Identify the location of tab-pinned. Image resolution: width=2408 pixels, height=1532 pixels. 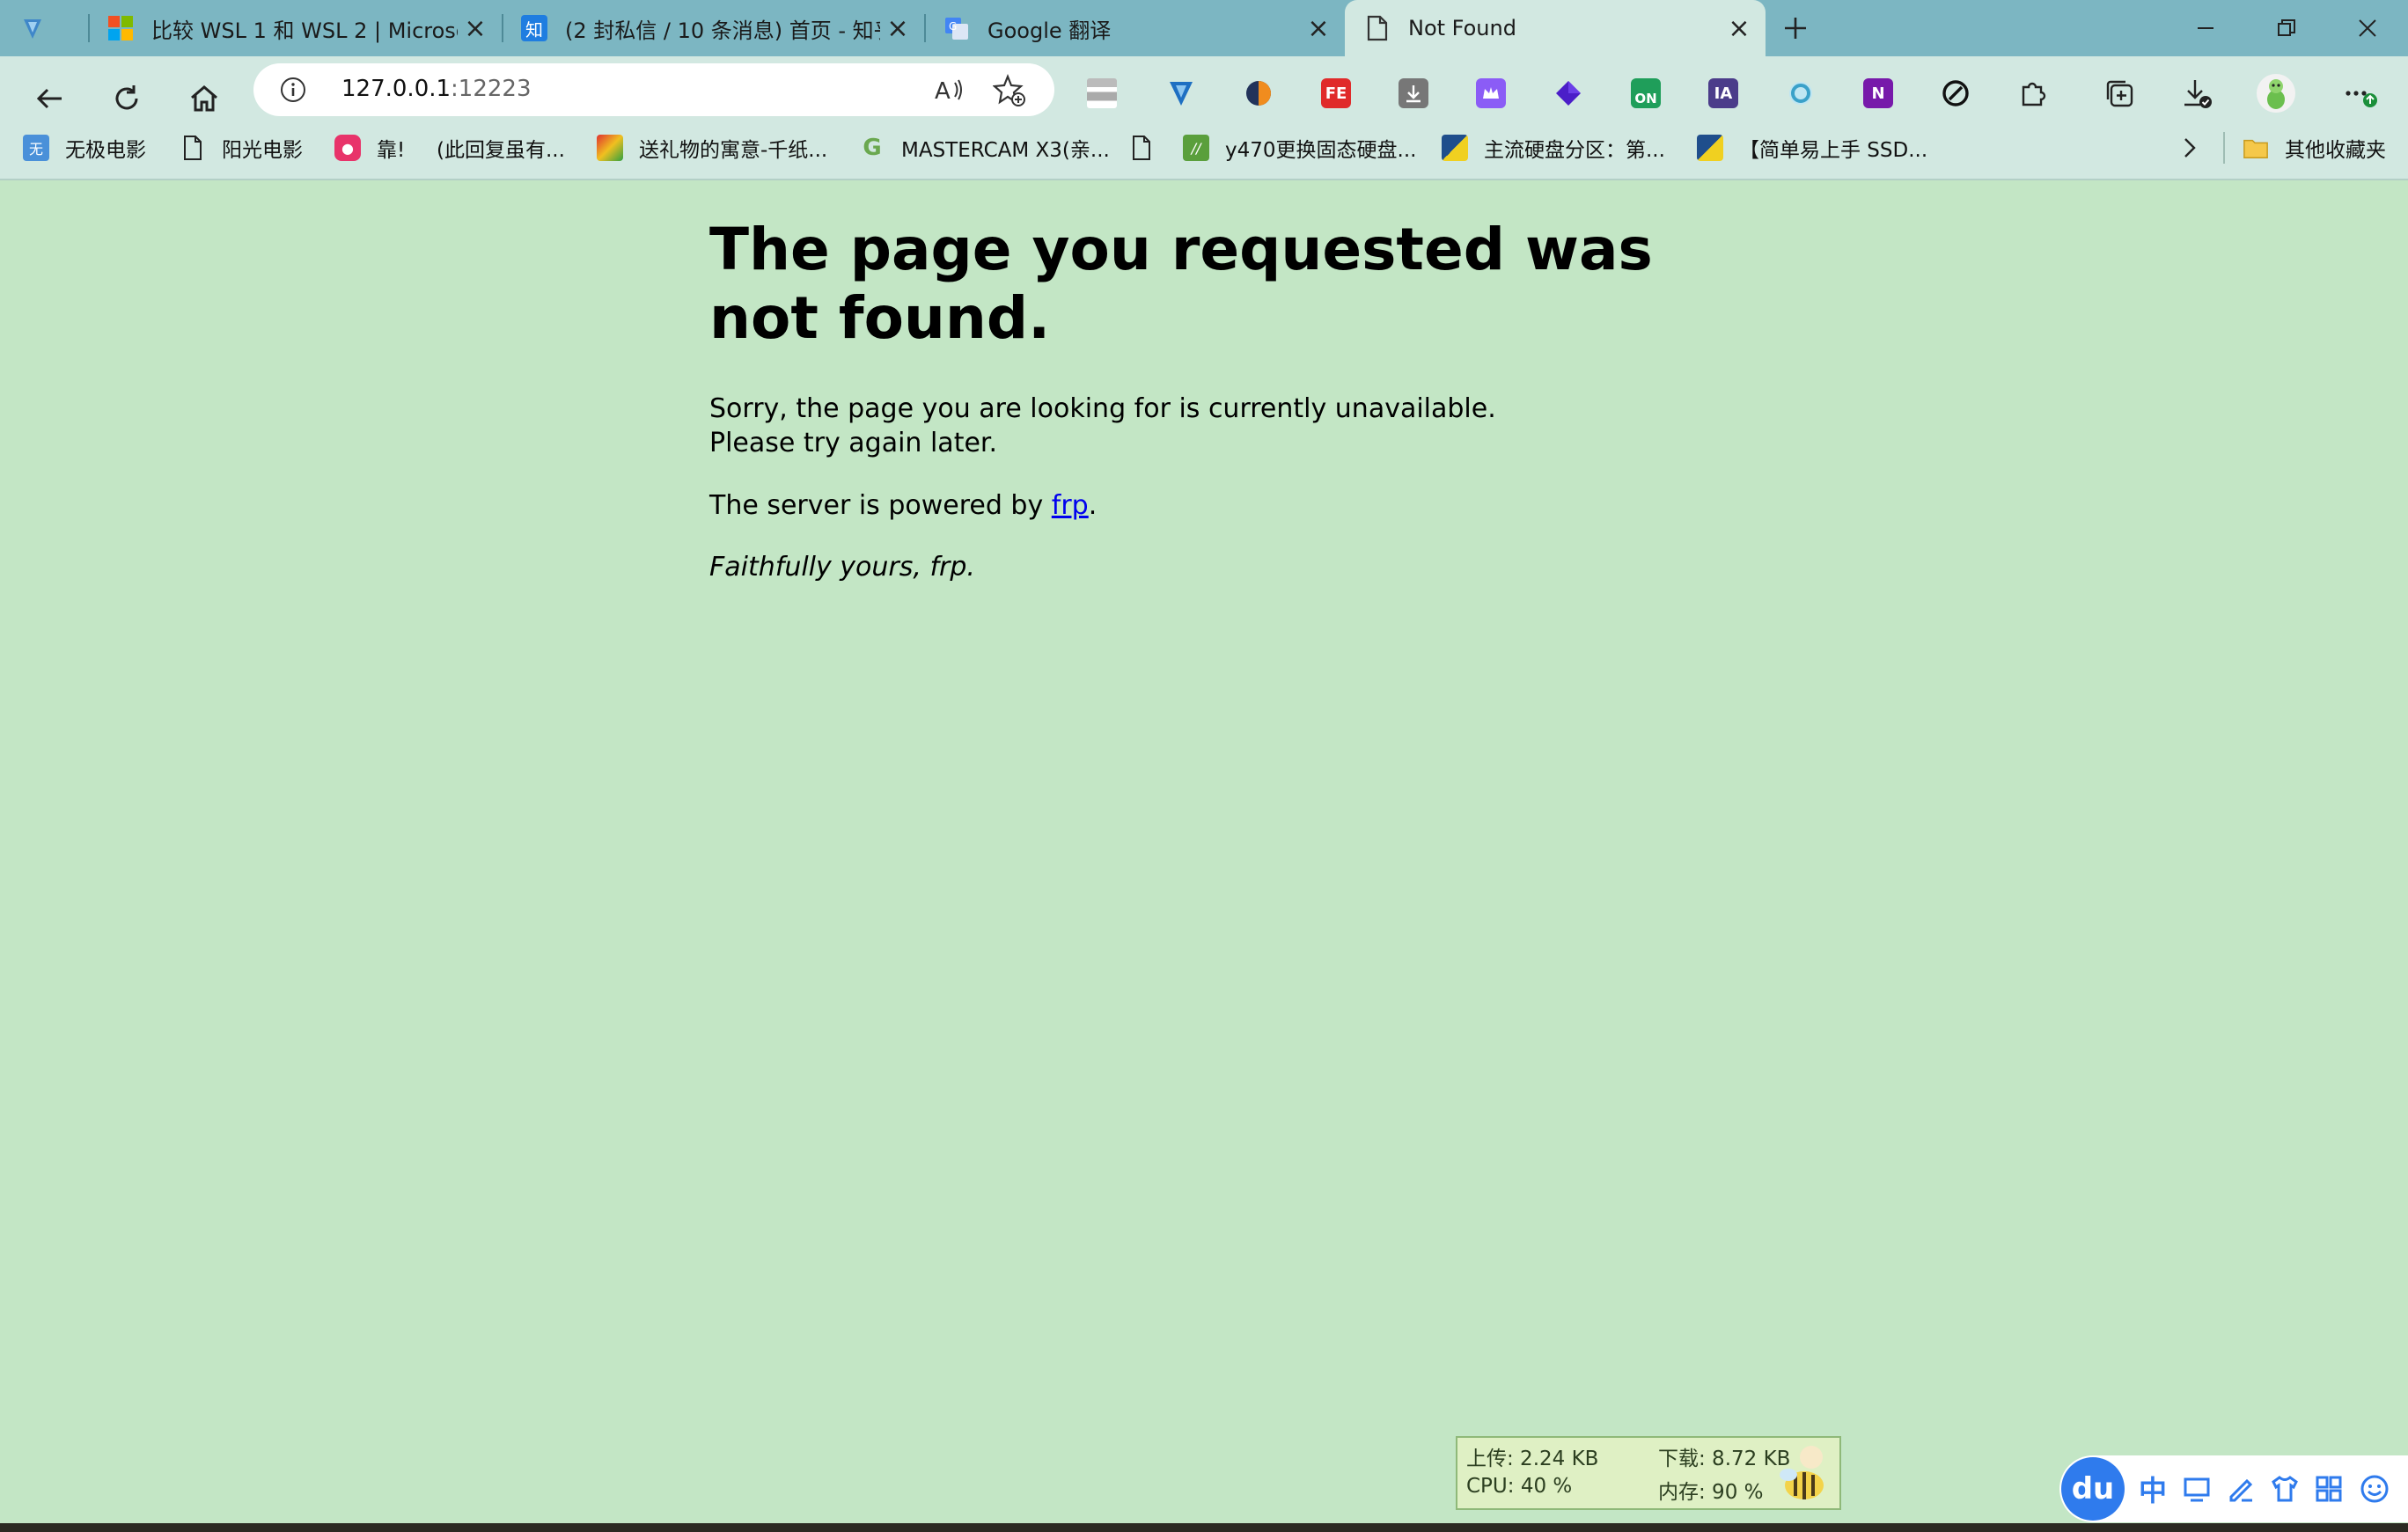
(44, 28).